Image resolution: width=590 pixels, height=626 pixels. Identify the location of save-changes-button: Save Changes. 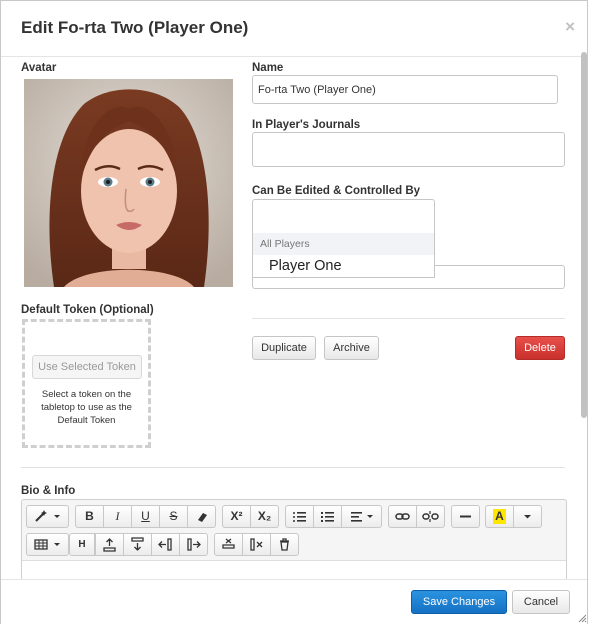
(459, 602).